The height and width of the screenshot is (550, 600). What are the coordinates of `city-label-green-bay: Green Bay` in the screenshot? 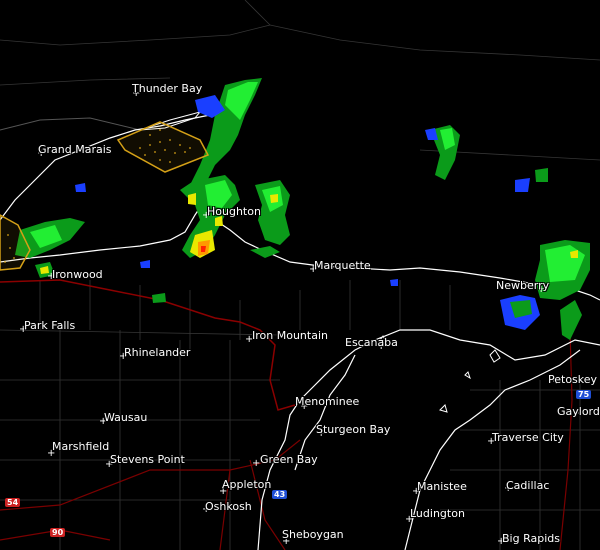 It's located at (289, 459).